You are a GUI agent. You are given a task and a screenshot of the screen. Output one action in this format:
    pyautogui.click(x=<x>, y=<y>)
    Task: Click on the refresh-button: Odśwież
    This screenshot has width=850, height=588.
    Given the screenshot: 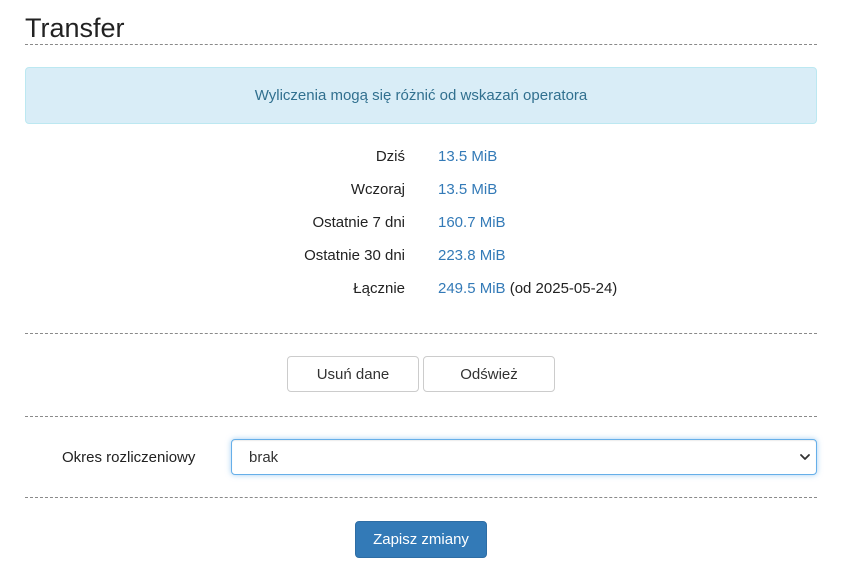 What is the action you would take?
    pyautogui.click(x=489, y=374)
    